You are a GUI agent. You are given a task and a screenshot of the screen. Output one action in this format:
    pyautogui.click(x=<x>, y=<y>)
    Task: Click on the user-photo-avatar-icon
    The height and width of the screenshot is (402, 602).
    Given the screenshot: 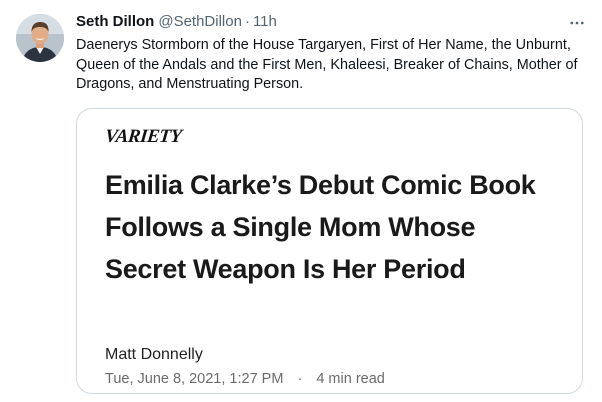 What is the action you would take?
    pyautogui.click(x=40, y=38)
    